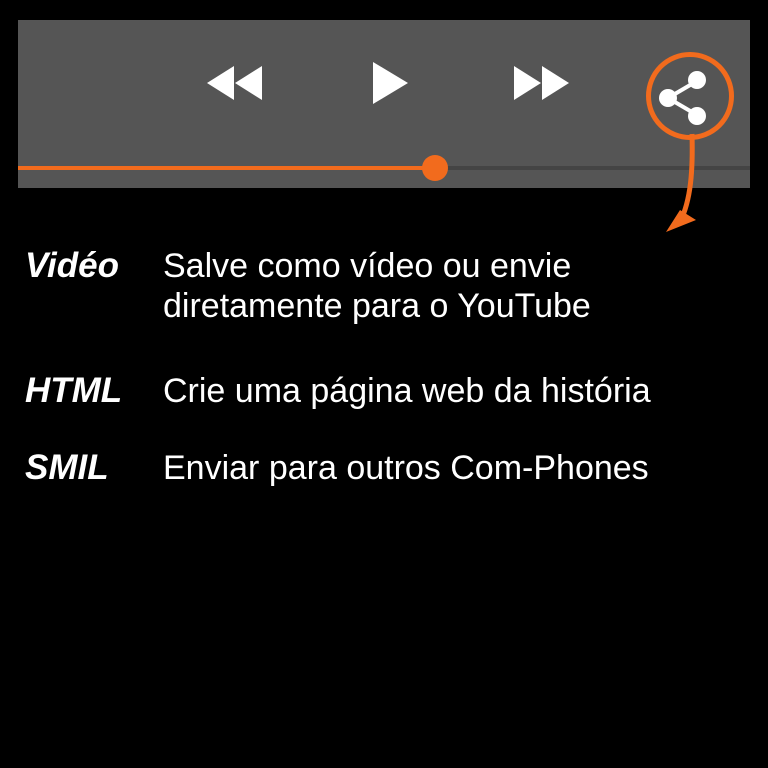  What do you see at coordinates (541, 83) in the screenshot?
I see `fast-forward-icon` at bounding box center [541, 83].